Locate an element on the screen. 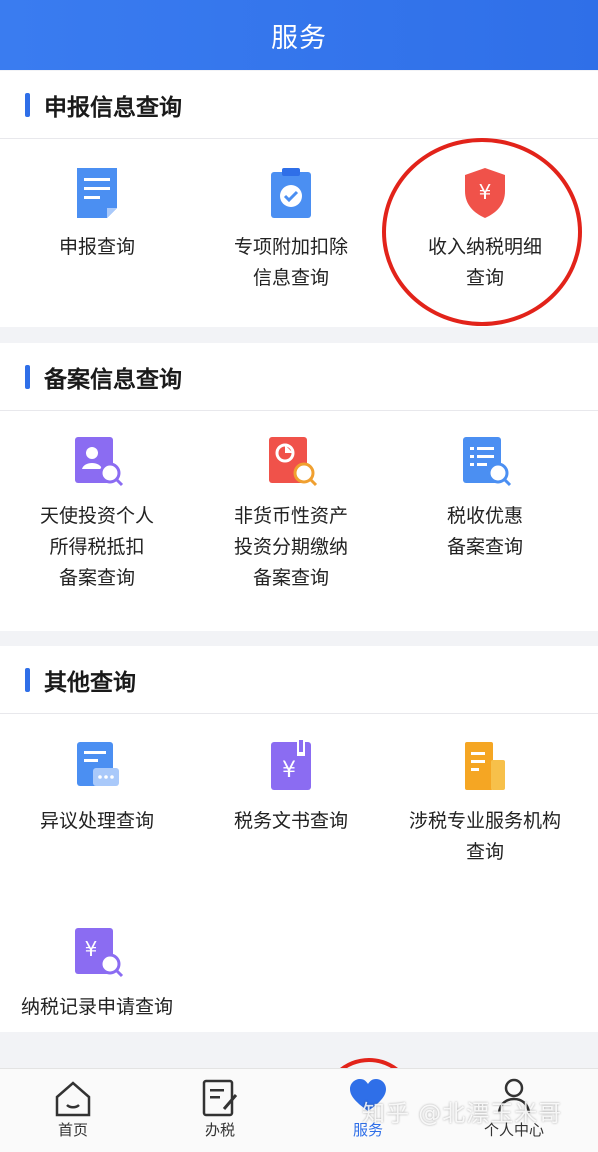 The image size is (598, 1152). section-header: 其他查询 is located at coordinates (299, 680).